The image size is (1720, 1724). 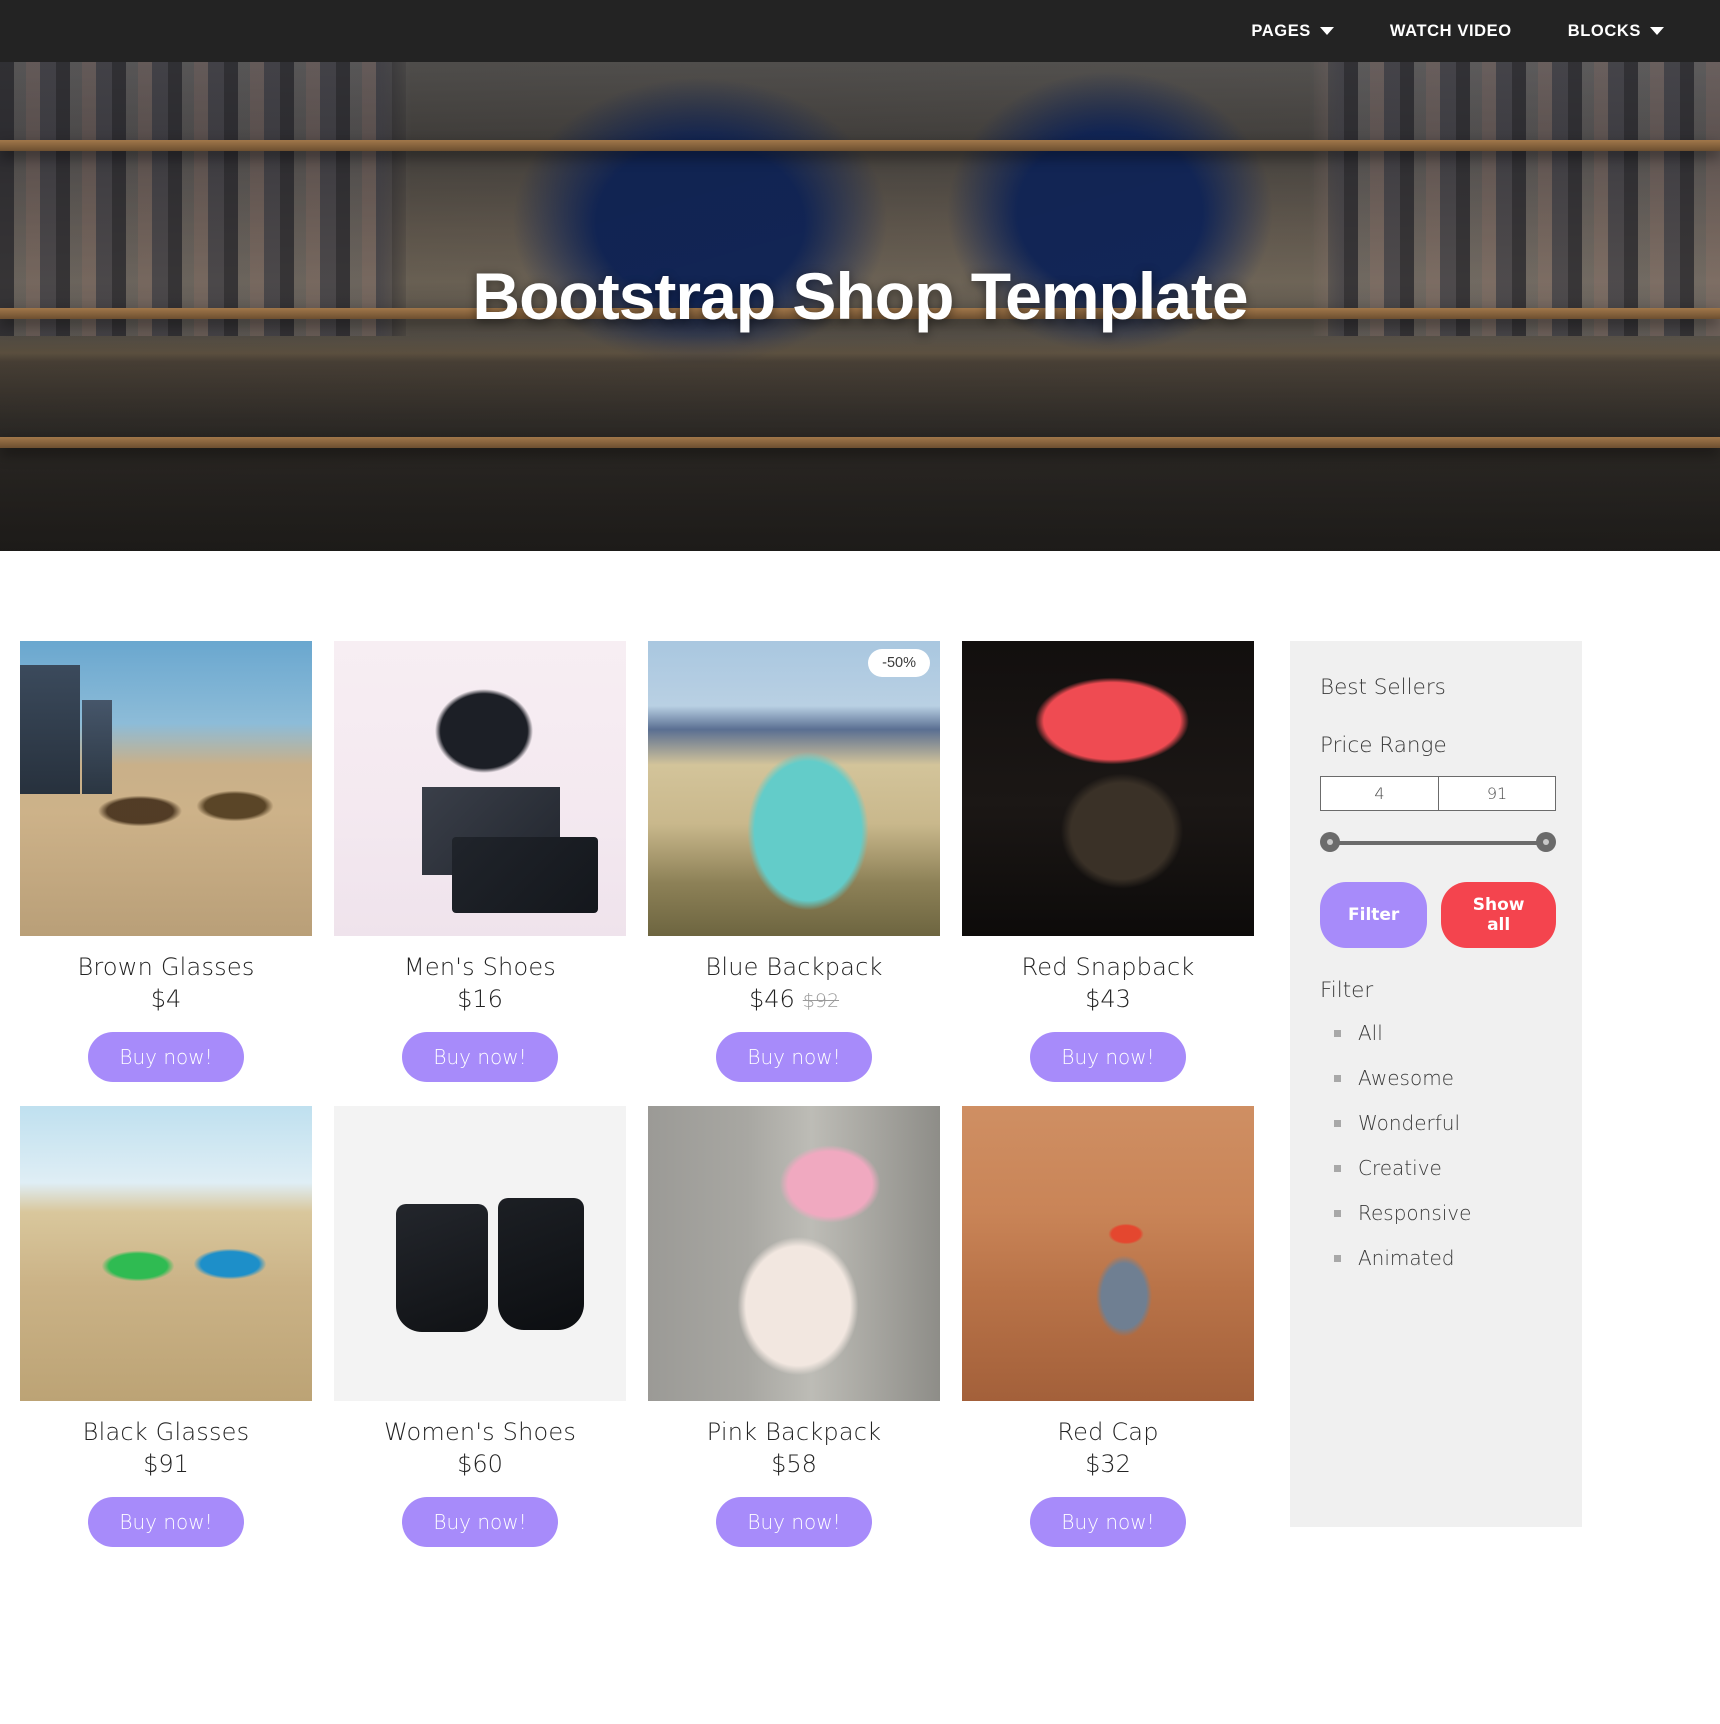 I want to click on product-card: Pink Backpack $58 Buy now!, so click(x=794, y=1326).